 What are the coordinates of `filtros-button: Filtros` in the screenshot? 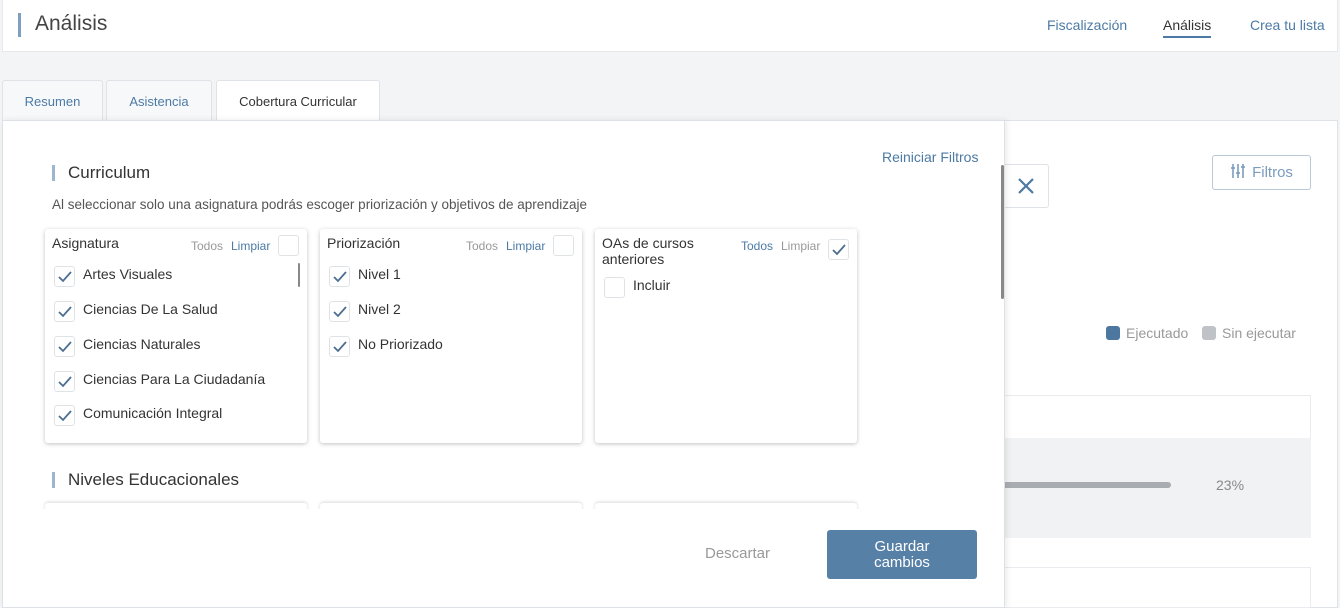 It's located at (1261, 172).